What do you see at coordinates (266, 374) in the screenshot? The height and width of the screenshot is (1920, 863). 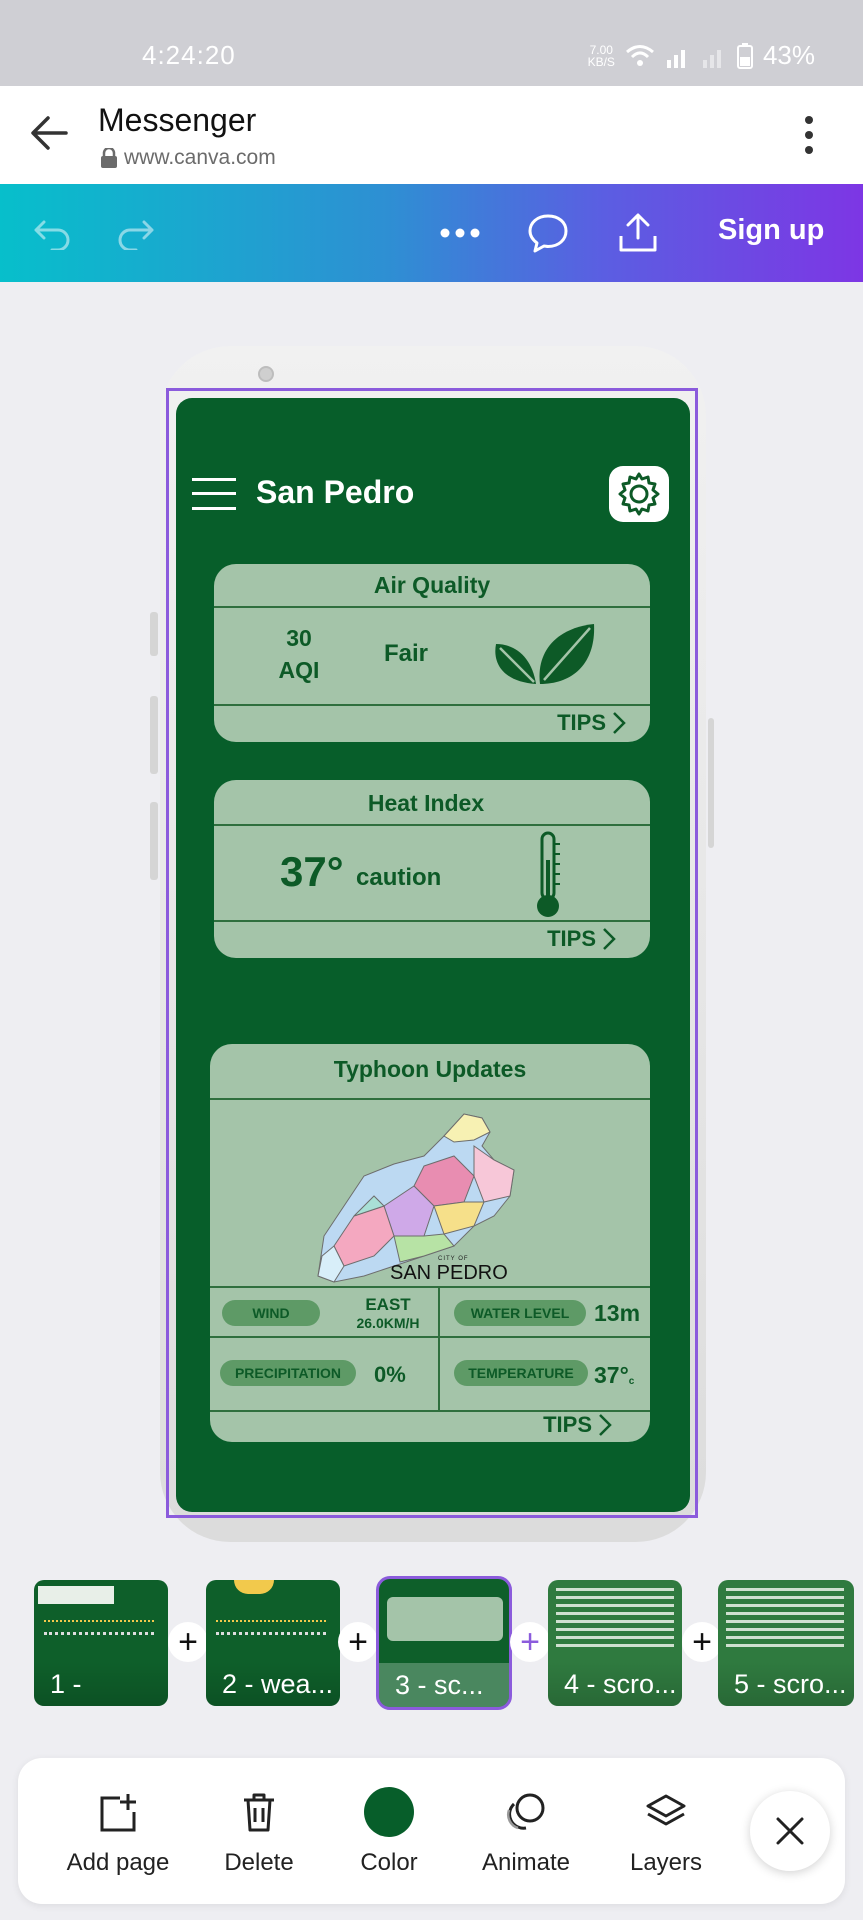 I see `phone-camera` at bounding box center [266, 374].